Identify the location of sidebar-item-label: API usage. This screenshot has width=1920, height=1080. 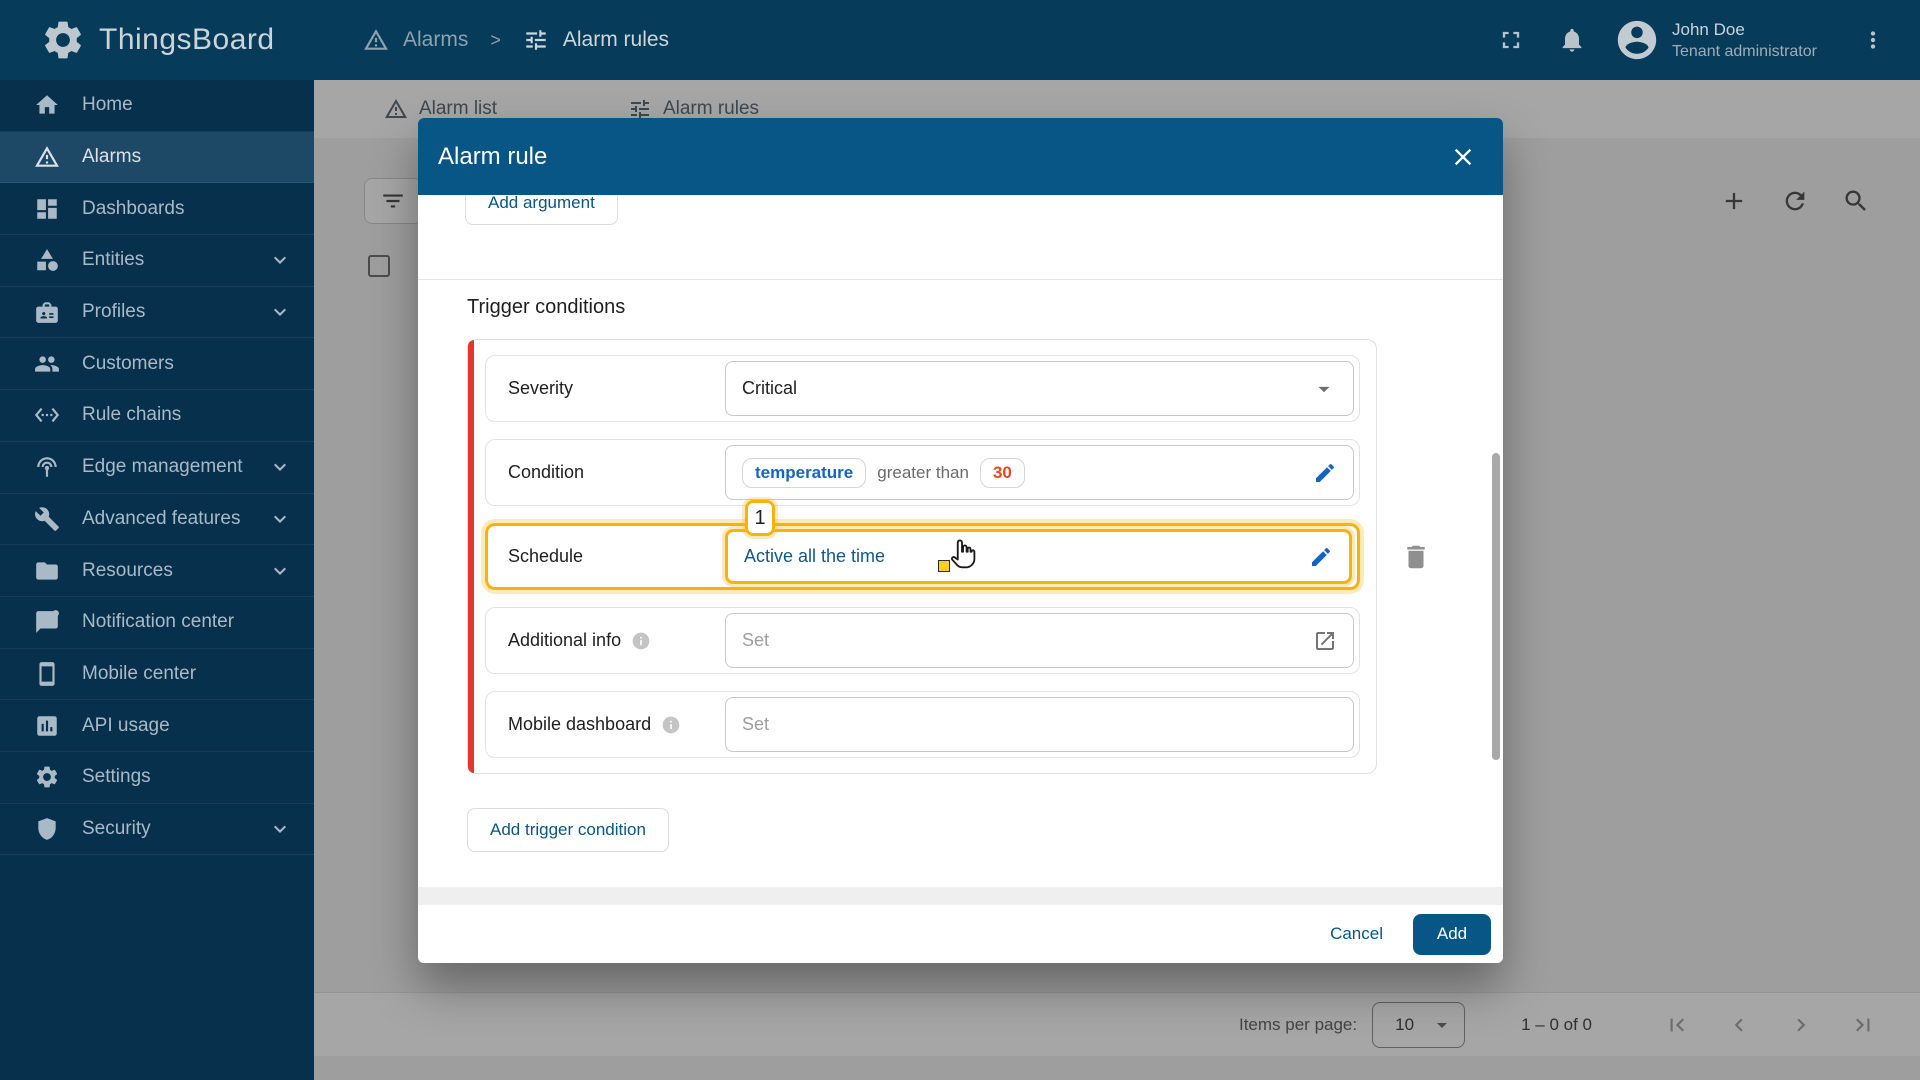
(126, 725).